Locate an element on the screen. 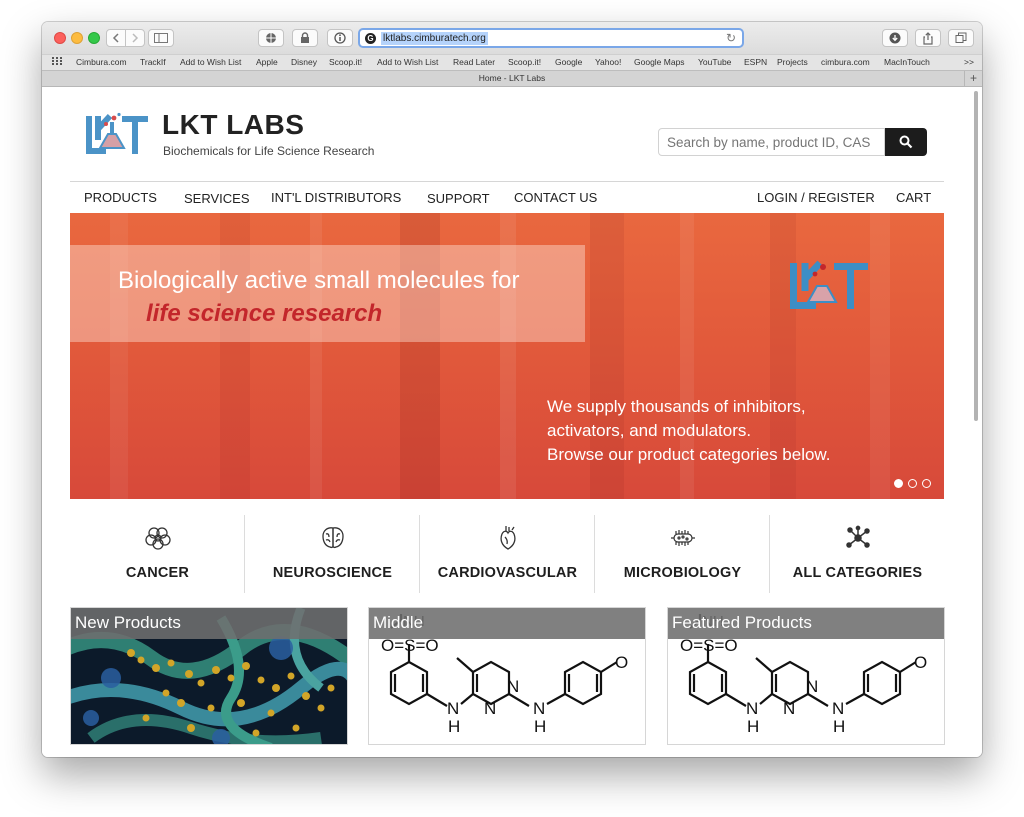 This screenshot has width=1024, height=817. oxygen-label: O is located at coordinates (920, 662).